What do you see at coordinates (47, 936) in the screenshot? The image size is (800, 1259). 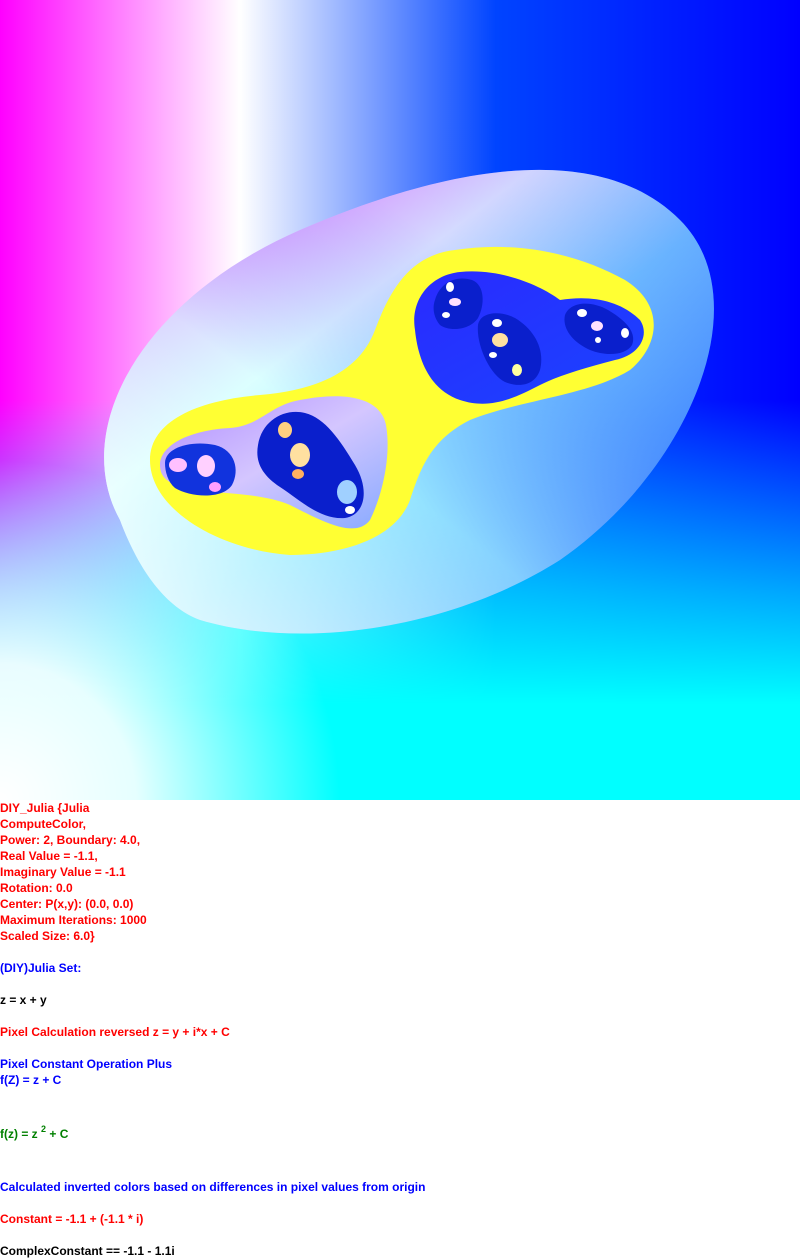 I see `param-line: Scaled Size: 6.0}` at bounding box center [47, 936].